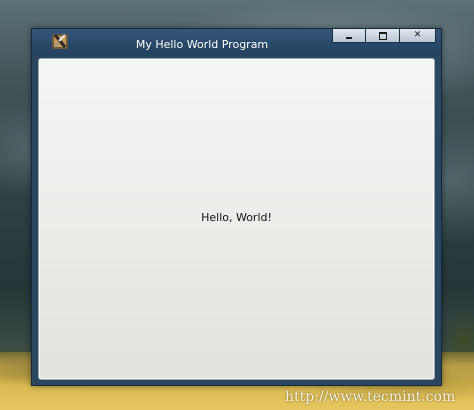 The width and height of the screenshot is (474, 410). I want to click on window-controls: ✕, so click(384, 36).